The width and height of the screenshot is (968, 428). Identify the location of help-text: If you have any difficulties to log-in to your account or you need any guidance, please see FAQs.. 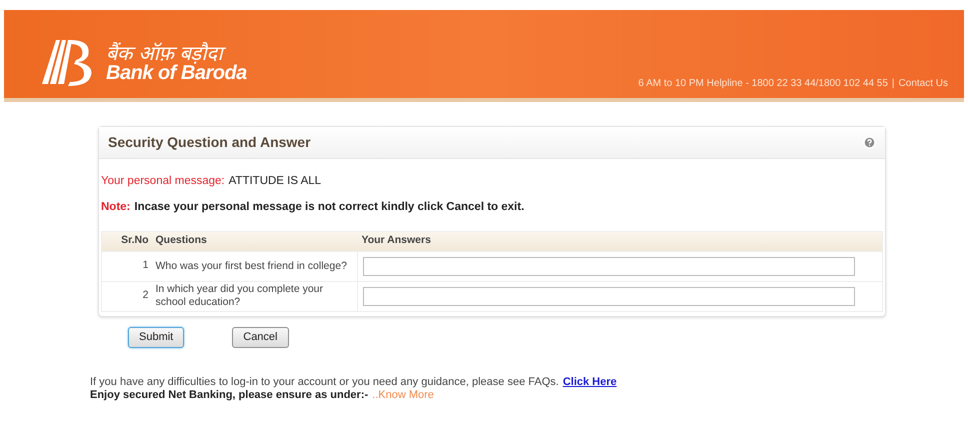
(324, 382).